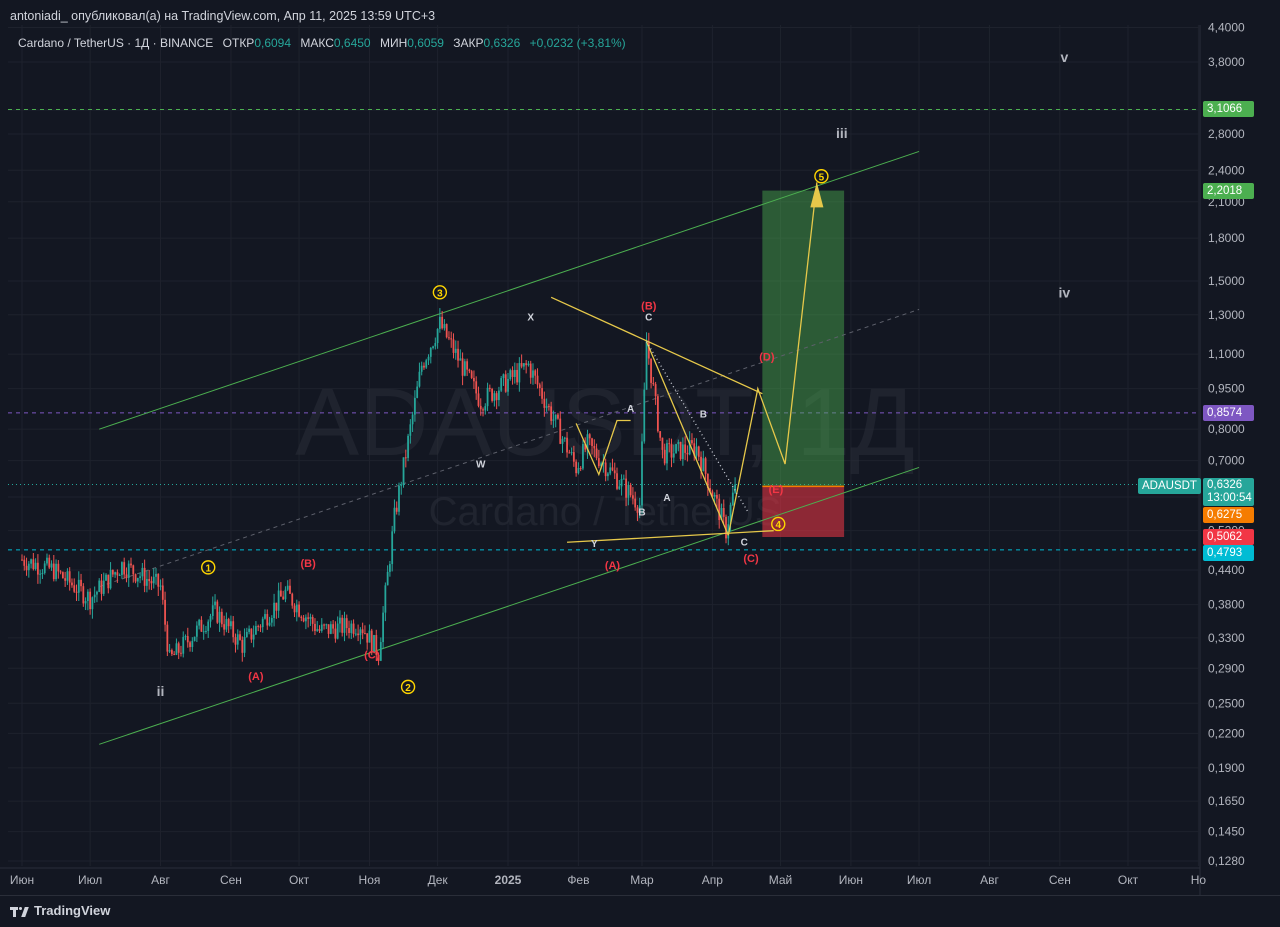  I want to click on y-tick-label: 0,1280, so click(1226, 861).